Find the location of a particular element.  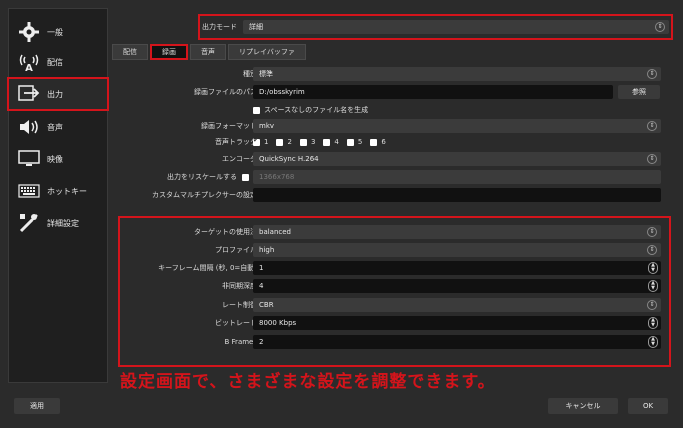

path-value: D:/obsskyrim is located at coordinates (282, 92).